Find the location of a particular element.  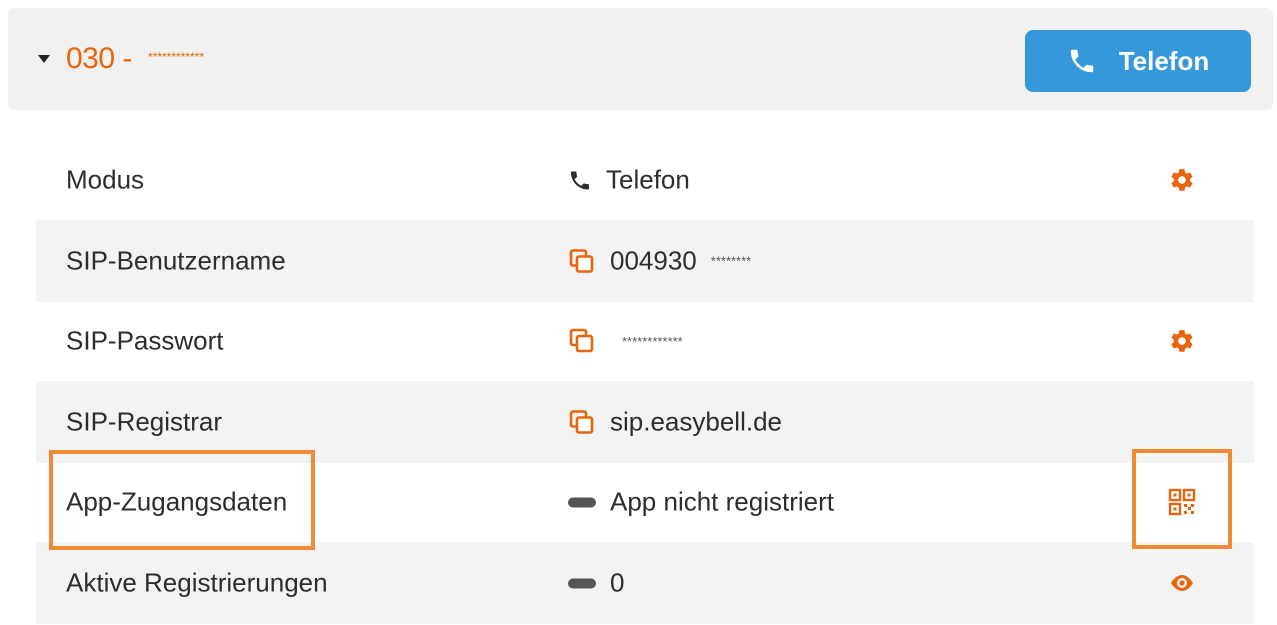

row-label: SIP-Benutzername is located at coordinates (176, 260).